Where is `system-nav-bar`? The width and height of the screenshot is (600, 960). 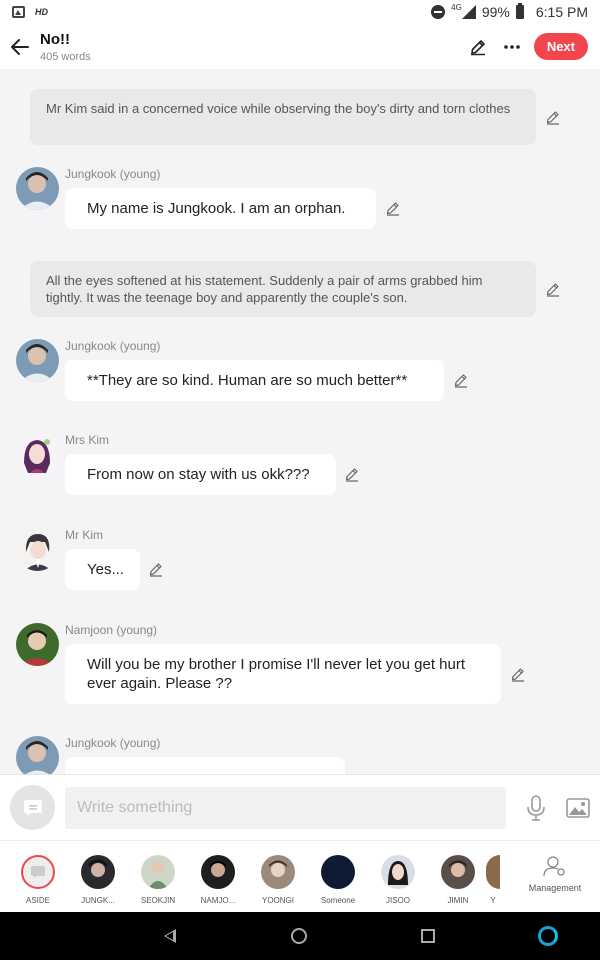
system-nav-bar is located at coordinates (300, 936).